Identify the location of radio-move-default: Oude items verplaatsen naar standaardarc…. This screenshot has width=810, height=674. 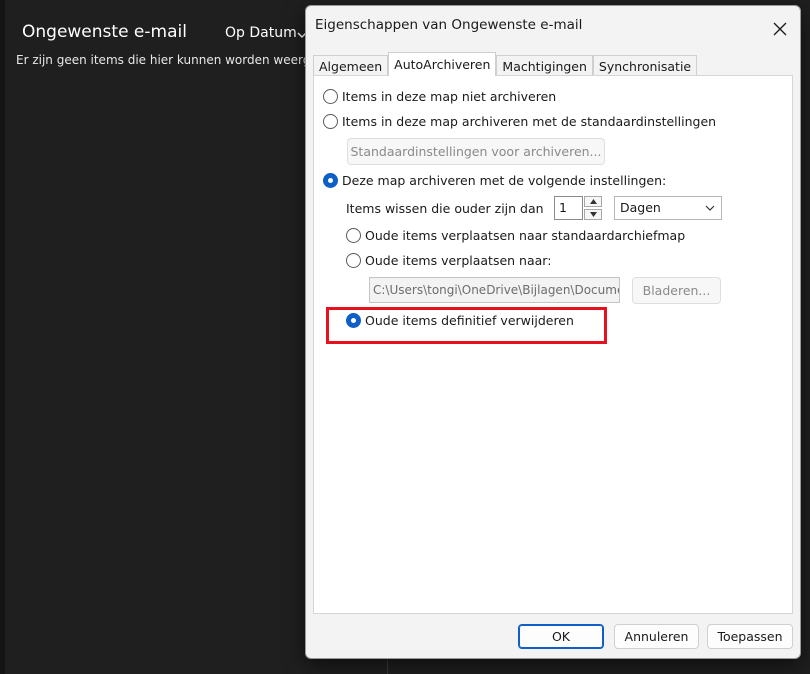
(515, 235).